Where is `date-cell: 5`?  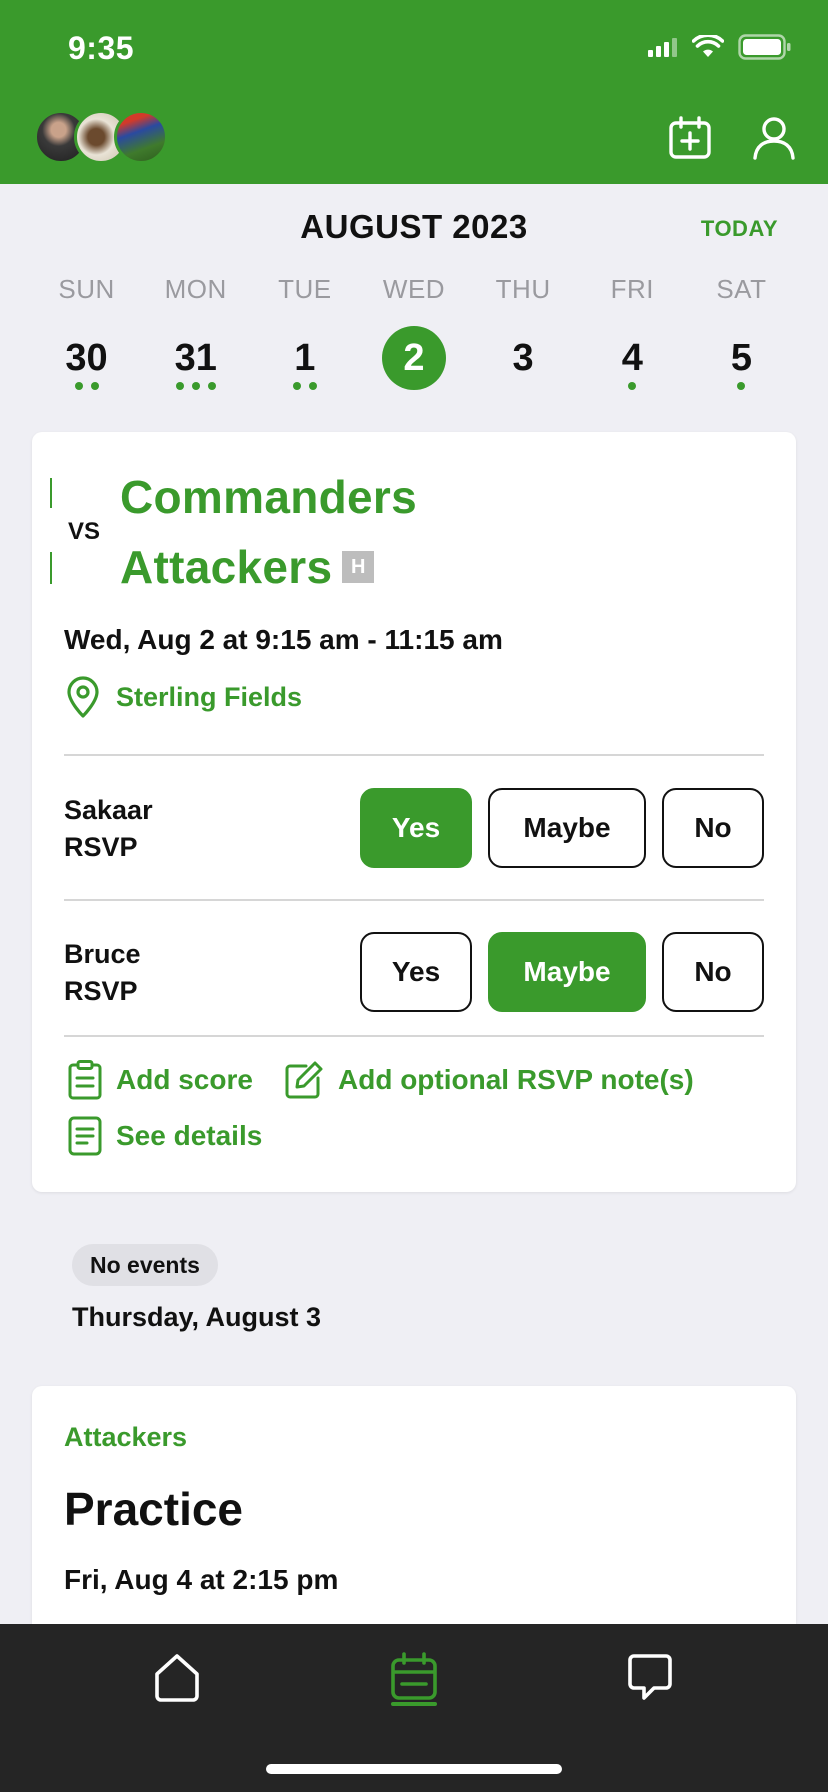
date-cell: 5 is located at coordinates (741, 358).